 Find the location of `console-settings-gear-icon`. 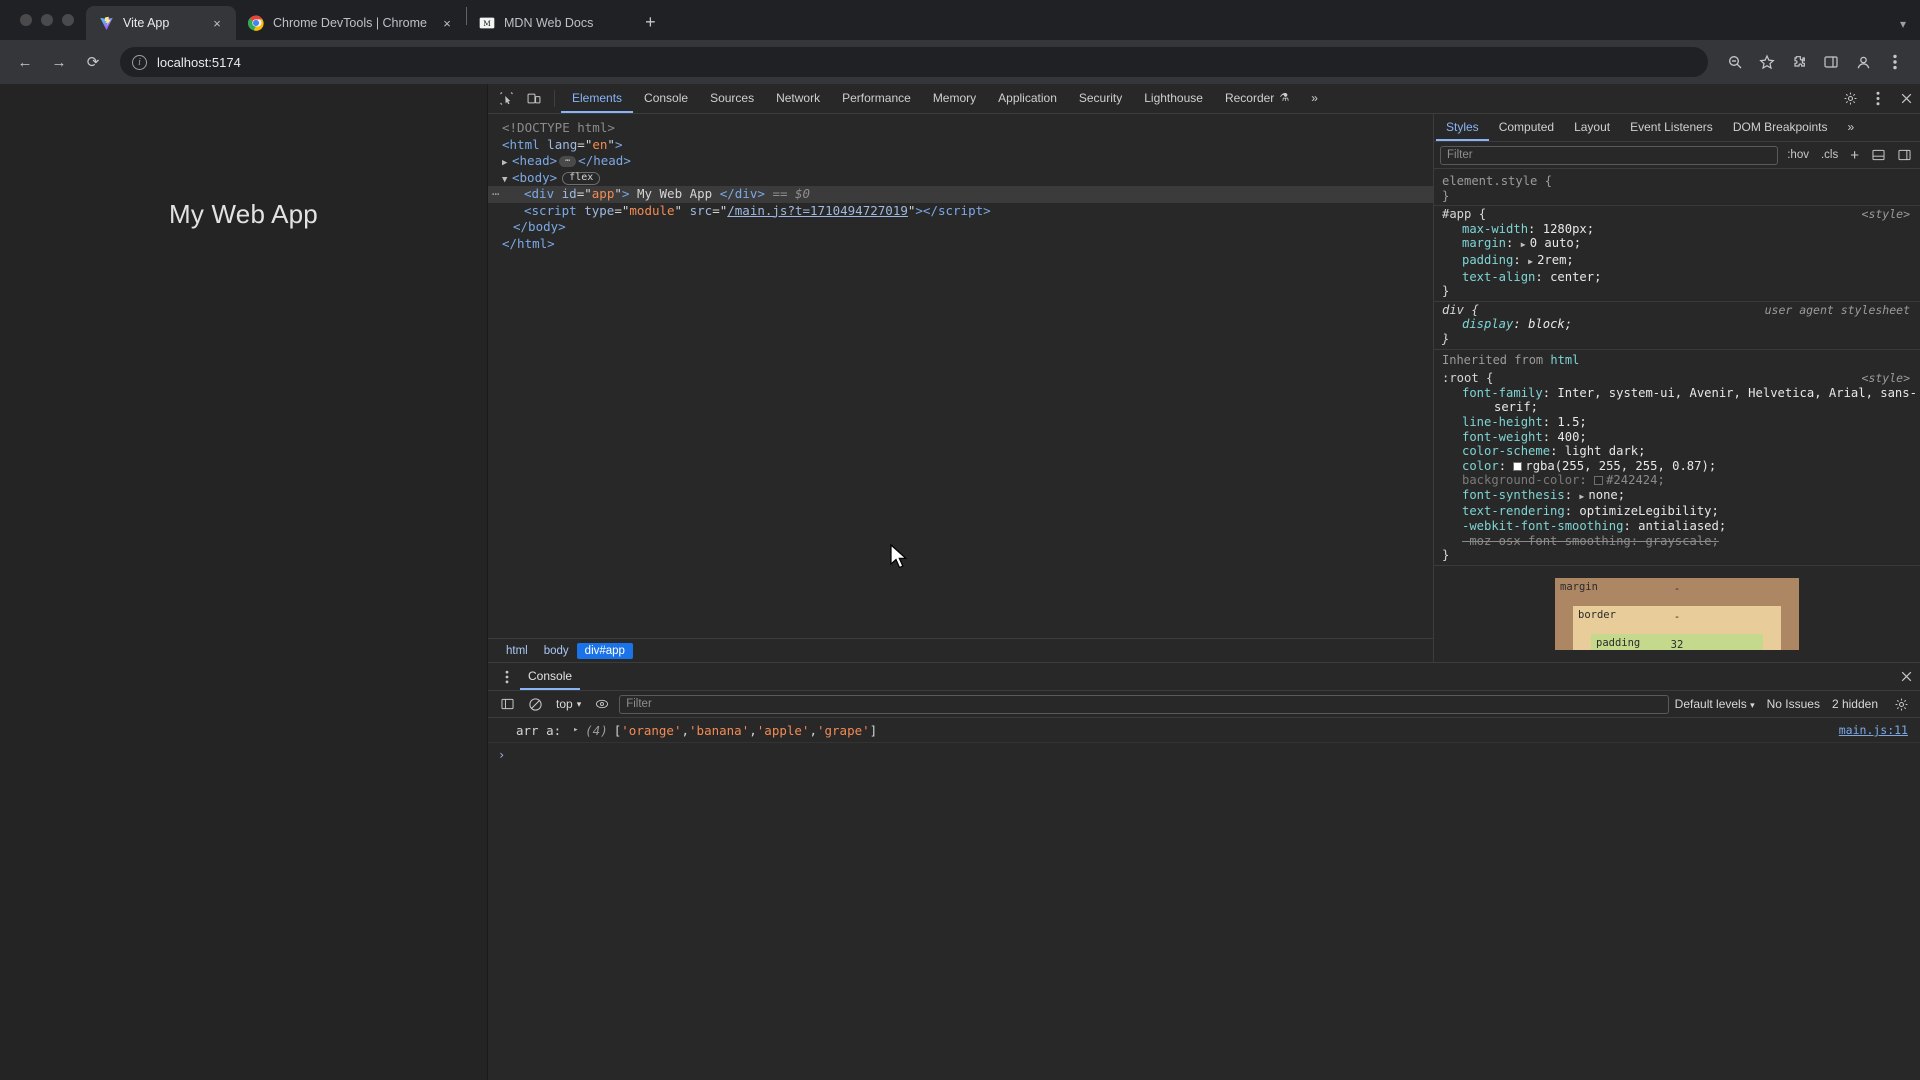

console-settings-gear-icon is located at coordinates (1901, 704).